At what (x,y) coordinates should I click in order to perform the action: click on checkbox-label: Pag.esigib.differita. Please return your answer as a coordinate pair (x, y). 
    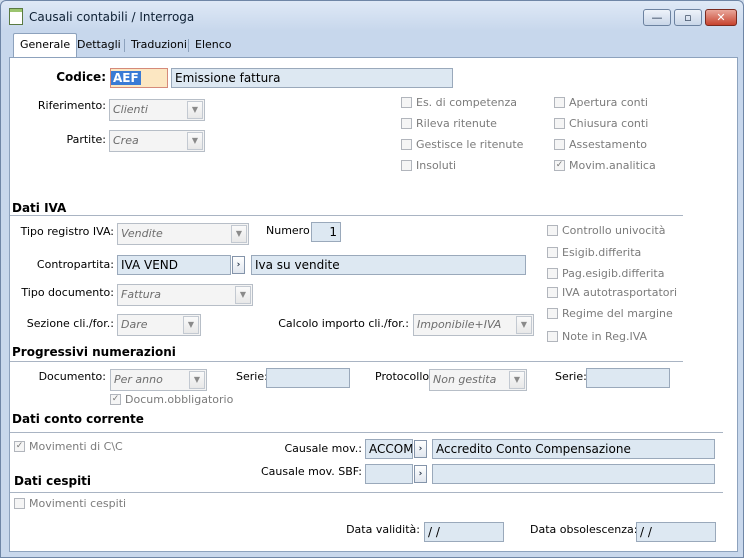
    Looking at the image, I should click on (613, 273).